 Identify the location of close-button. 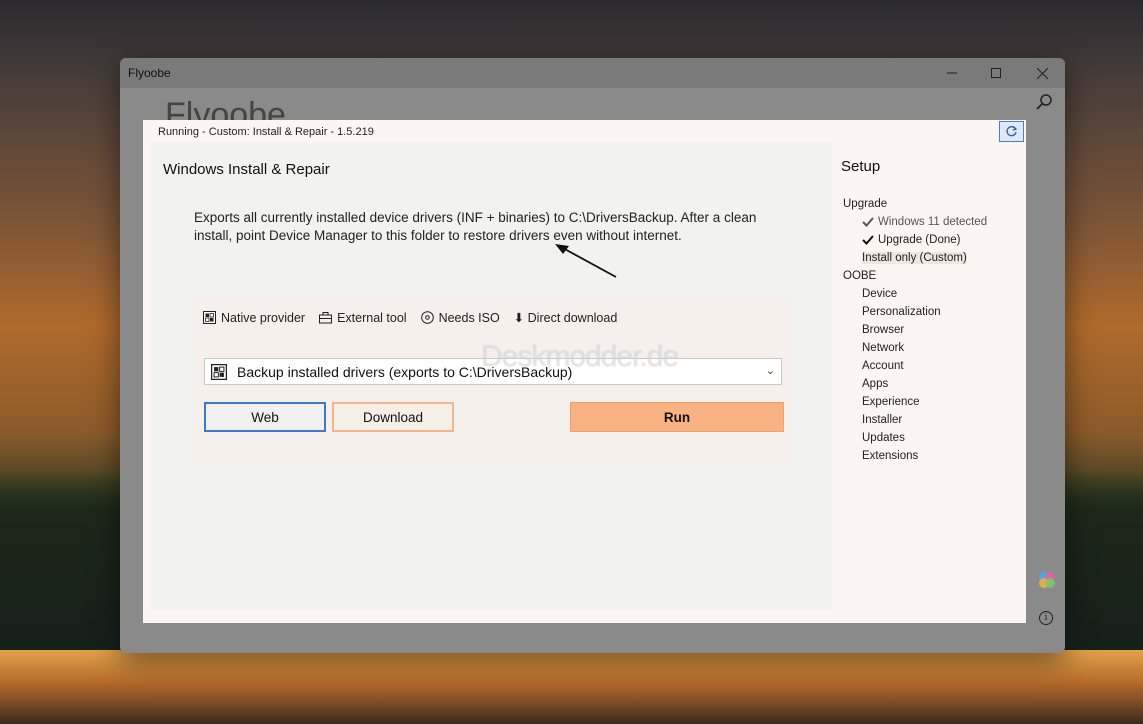
(1042, 73).